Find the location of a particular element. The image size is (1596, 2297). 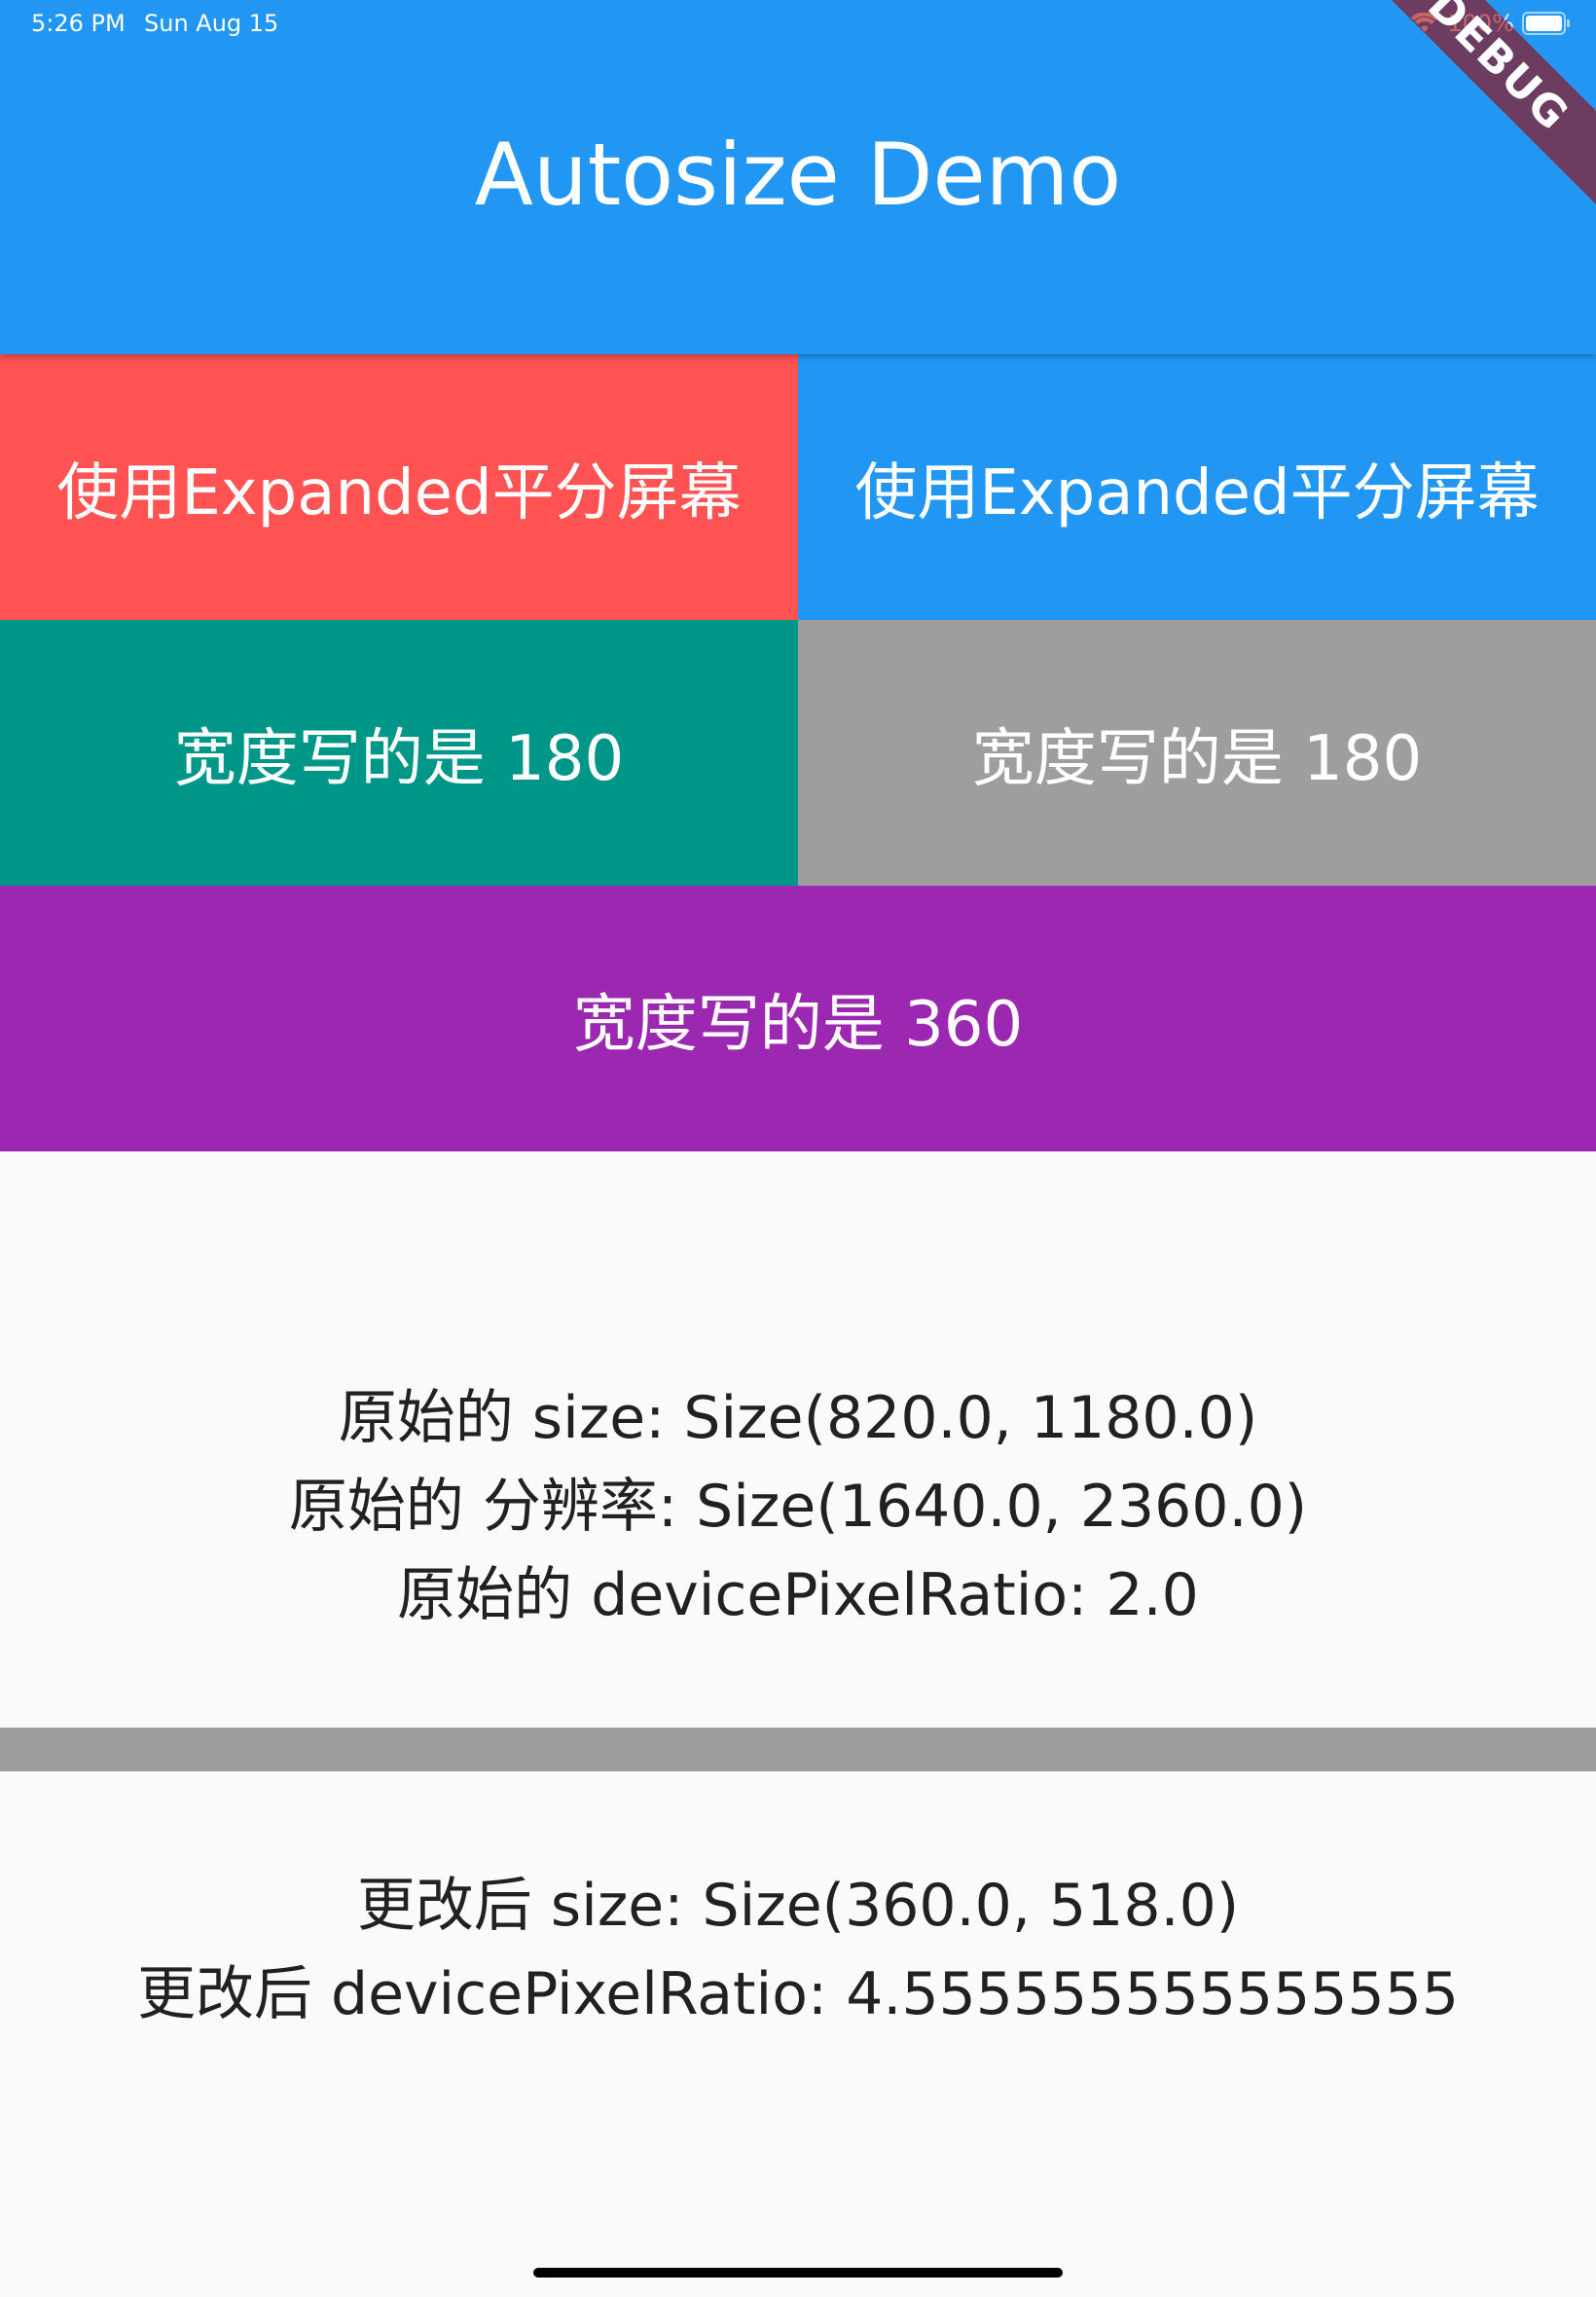

expanded-row: 使用Expanded平分屏幕 使用Expanded平分屏幕 is located at coordinates (798, 487).